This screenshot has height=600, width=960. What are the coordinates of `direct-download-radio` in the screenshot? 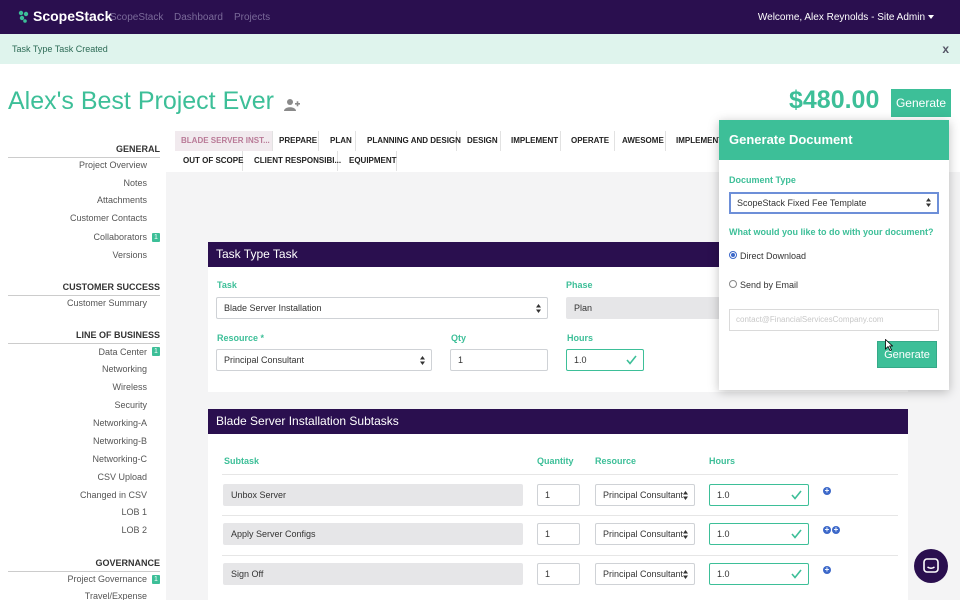 It's located at (733, 255).